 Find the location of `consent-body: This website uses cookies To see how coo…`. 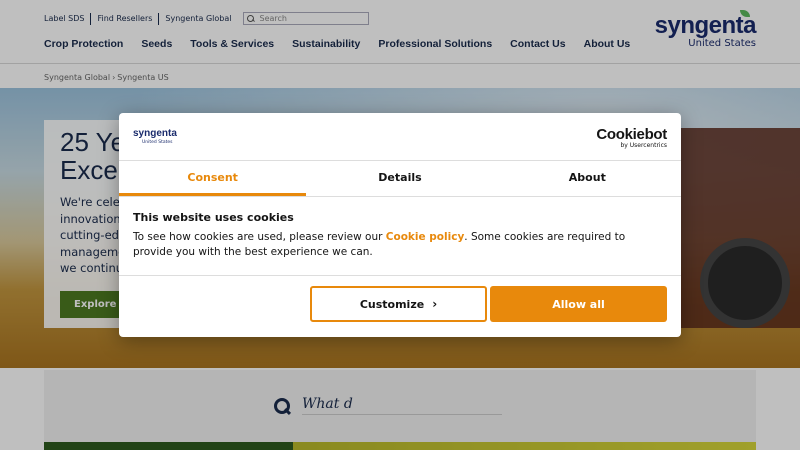

consent-body: This website uses cookies To see how coo… is located at coordinates (400, 235).